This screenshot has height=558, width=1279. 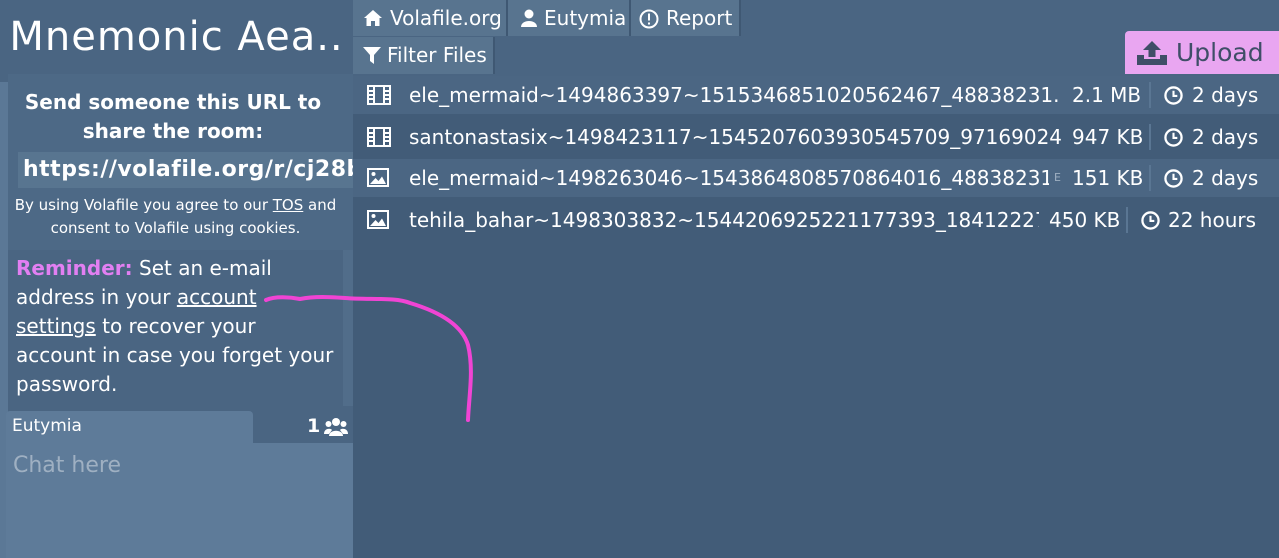 I want to click on chat-header: Eutymia 1, so click(x=176, y=427).